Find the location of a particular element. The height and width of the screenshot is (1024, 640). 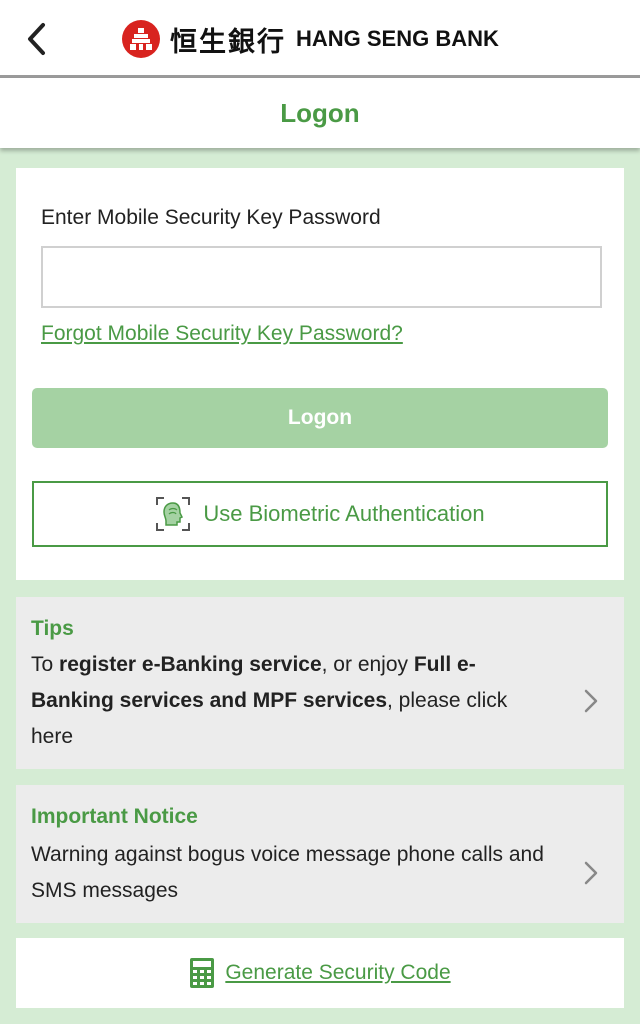

tips-text-part: , or enjoy is located at coordinates (367, 664).